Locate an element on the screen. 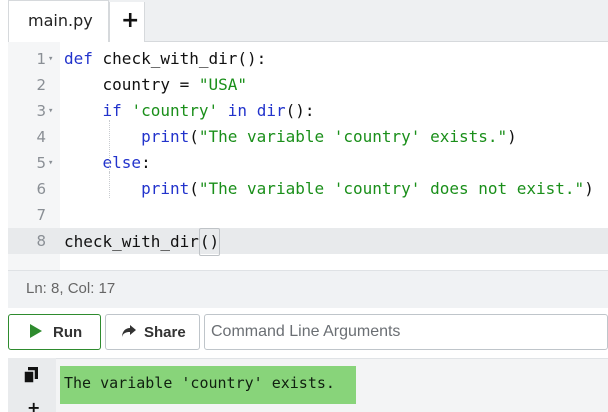  code-line: 2 country = "USA" is located at coordinates (308, 85).